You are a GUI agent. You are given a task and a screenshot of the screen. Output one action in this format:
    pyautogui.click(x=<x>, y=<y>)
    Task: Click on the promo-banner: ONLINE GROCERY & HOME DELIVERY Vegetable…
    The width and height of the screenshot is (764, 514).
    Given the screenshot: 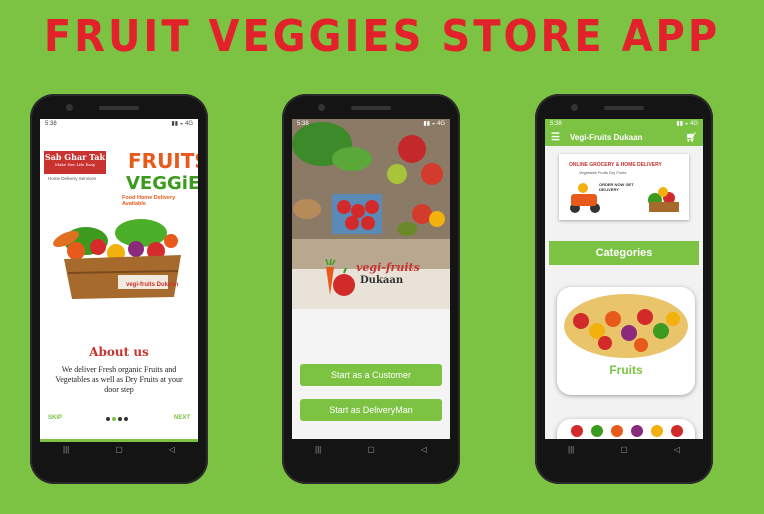 What is the action you would take?
    pyautogui.click(x=624, y=187)
    